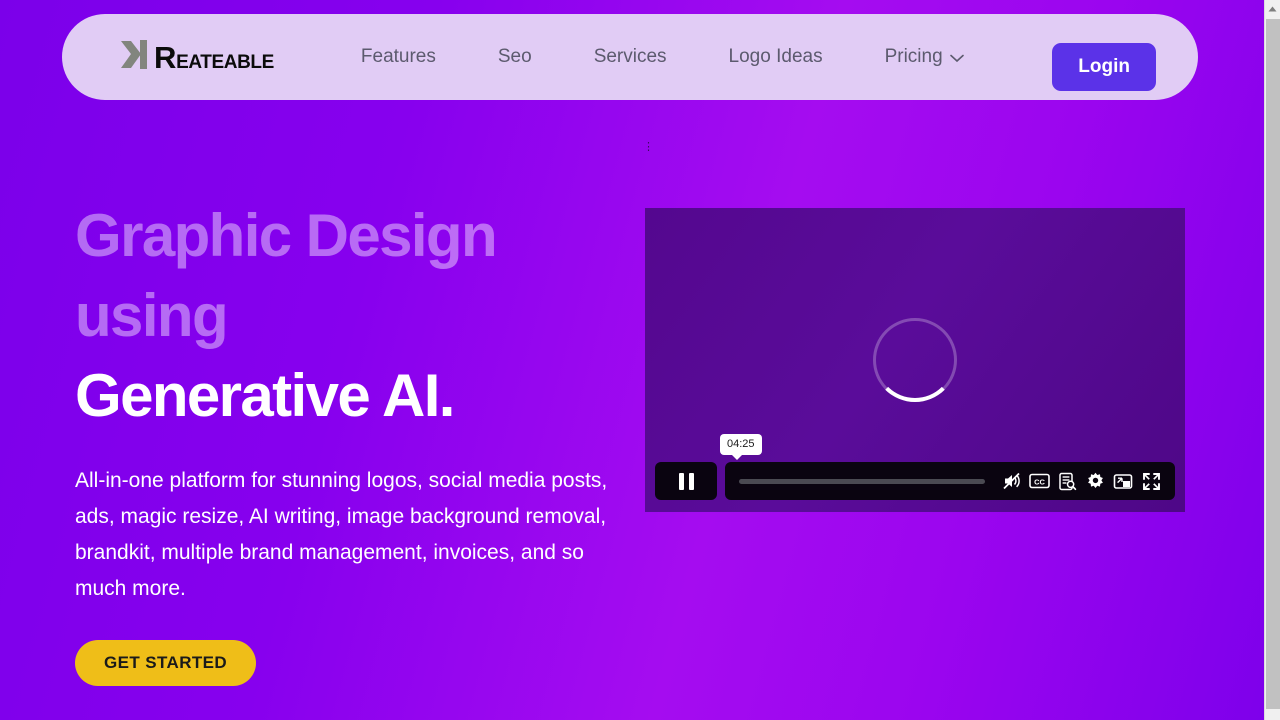 The image size is (1280, 720). I want to click on stray-glyph-artifact: ⋮, so click(648, 147).